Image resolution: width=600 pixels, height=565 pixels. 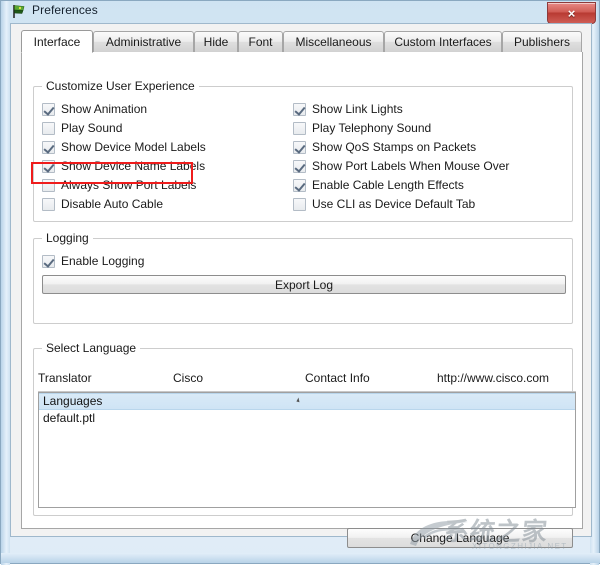 I want to click on checkbox-enable-logging: Enable Logging, so click(x=93, y=261).